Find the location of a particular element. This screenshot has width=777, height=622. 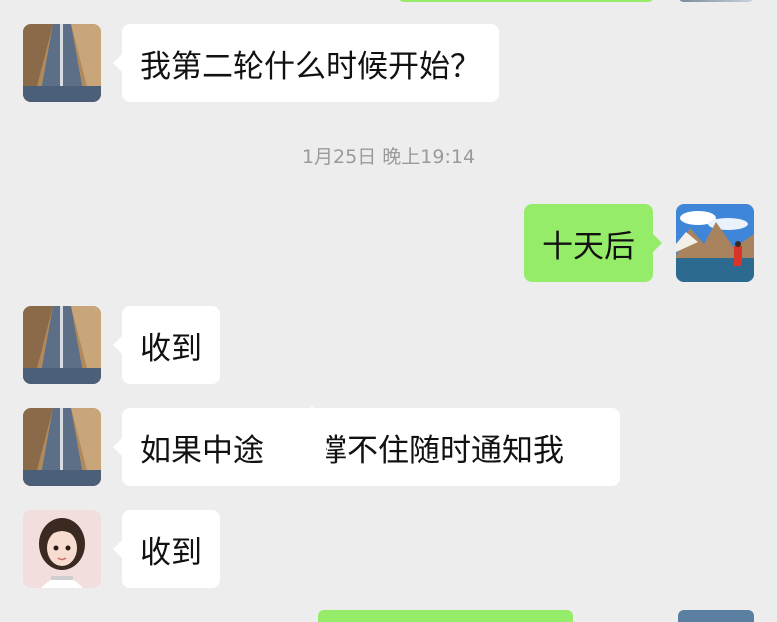

lake-mountain-avatar-icon is located at coordinates (715, 243).